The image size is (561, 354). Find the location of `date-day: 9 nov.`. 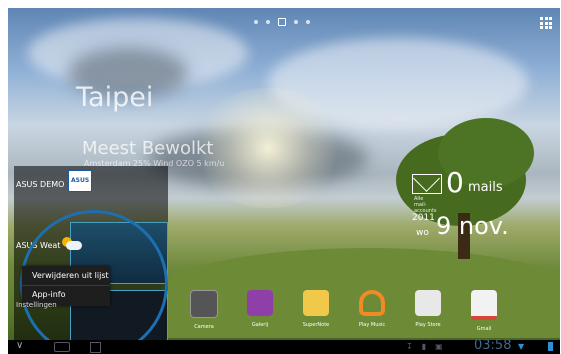

date-day: 9 nov. is located at coordinates (472, 226).